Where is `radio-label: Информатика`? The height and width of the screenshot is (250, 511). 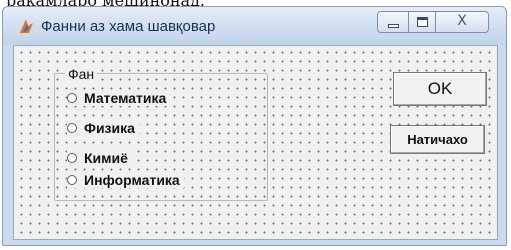
radio-label: Информатика is located at coordinates (132, 180).